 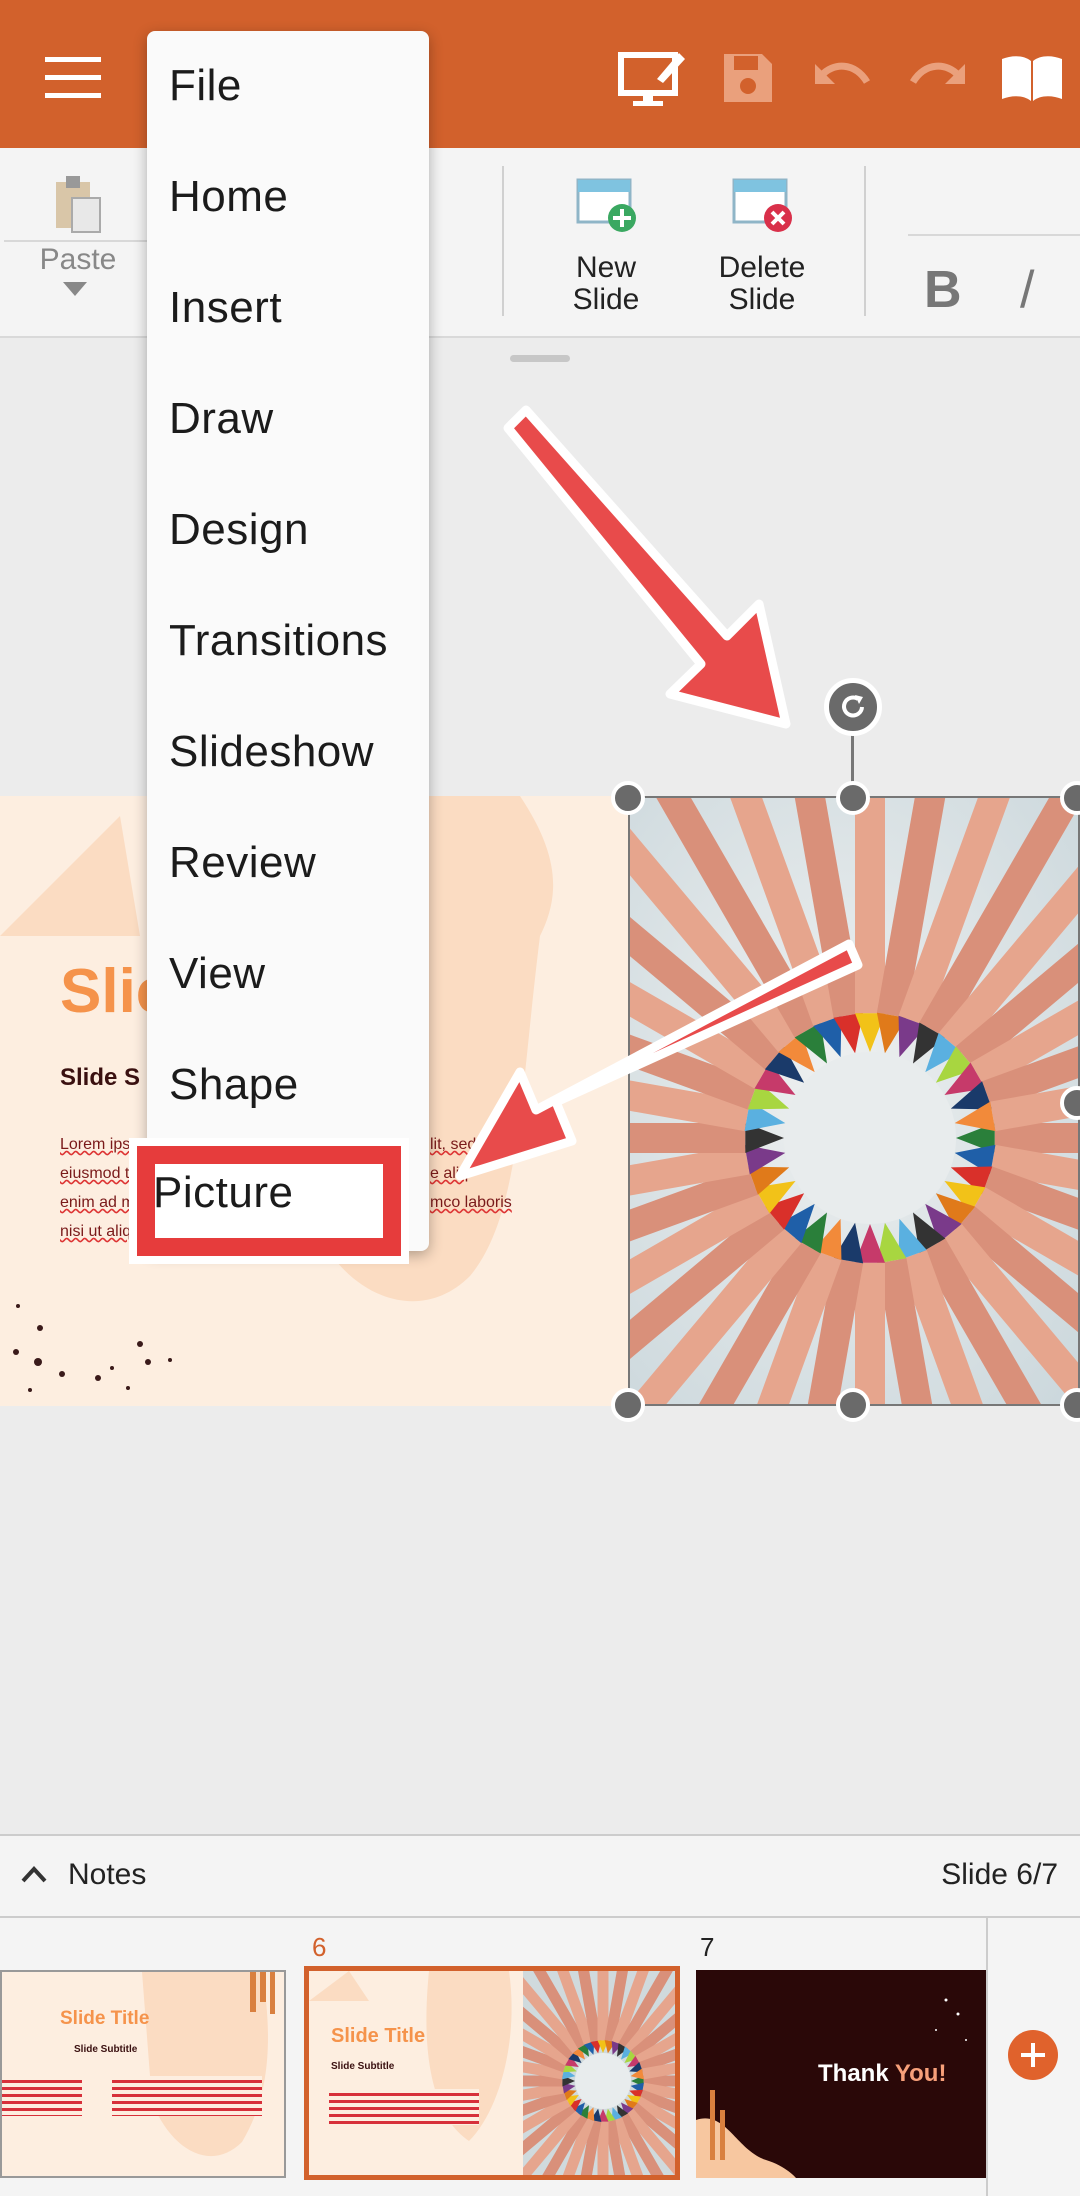 What do you see at coordinates (221, 419) in the screenshot?
I see `menu-item-draw: Draw` at bounding box center [221, 419].